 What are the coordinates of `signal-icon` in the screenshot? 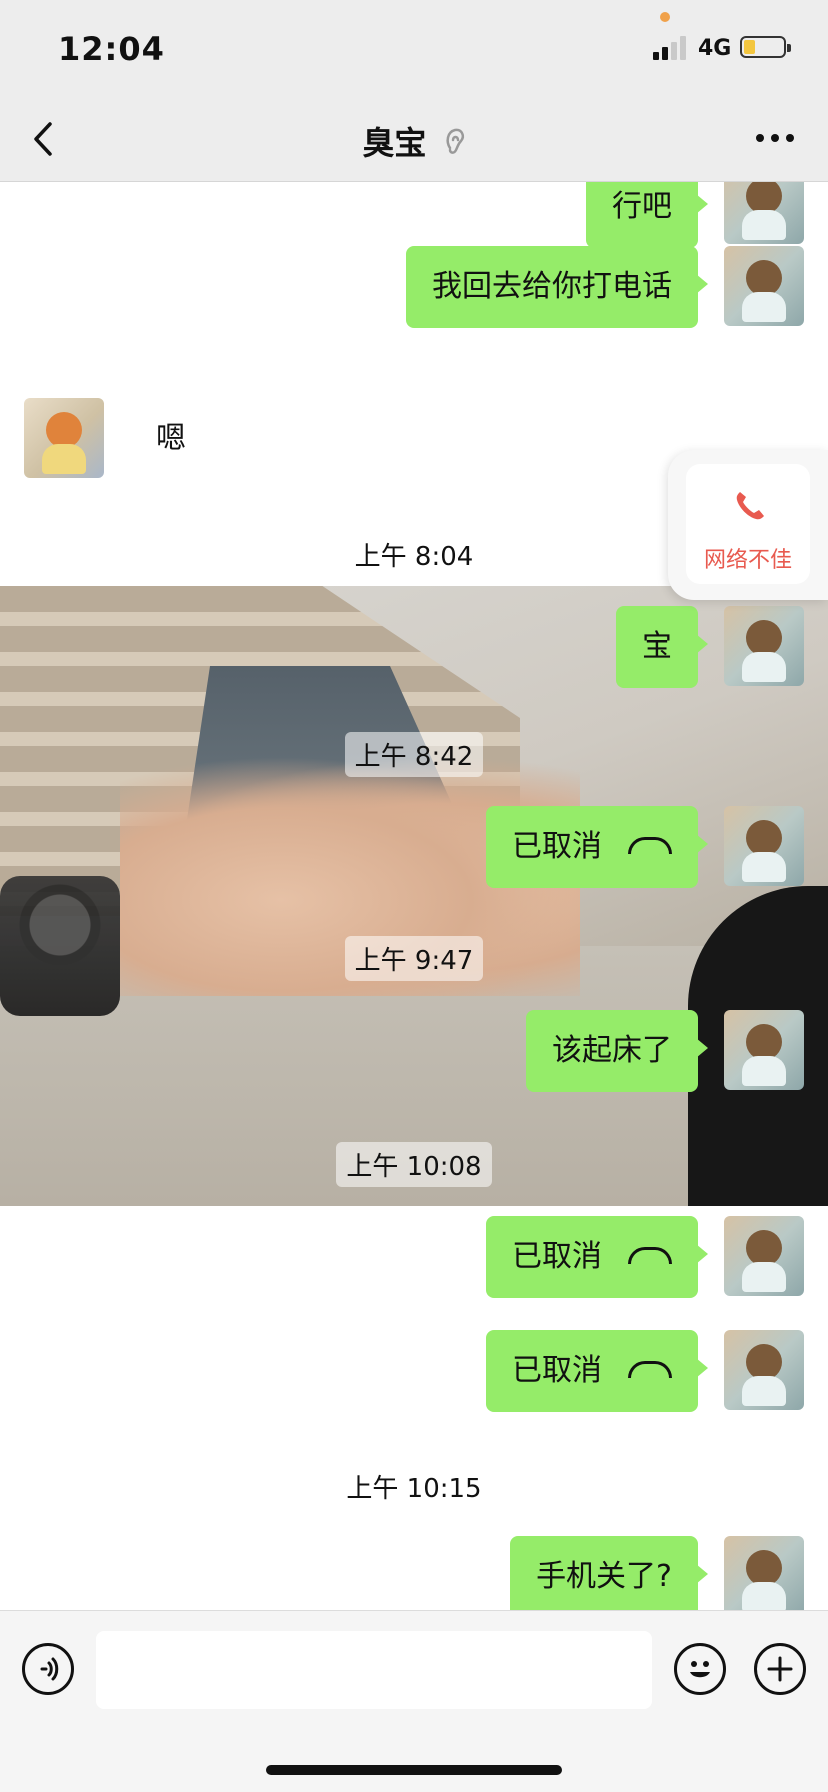 It's located at (671, 48).